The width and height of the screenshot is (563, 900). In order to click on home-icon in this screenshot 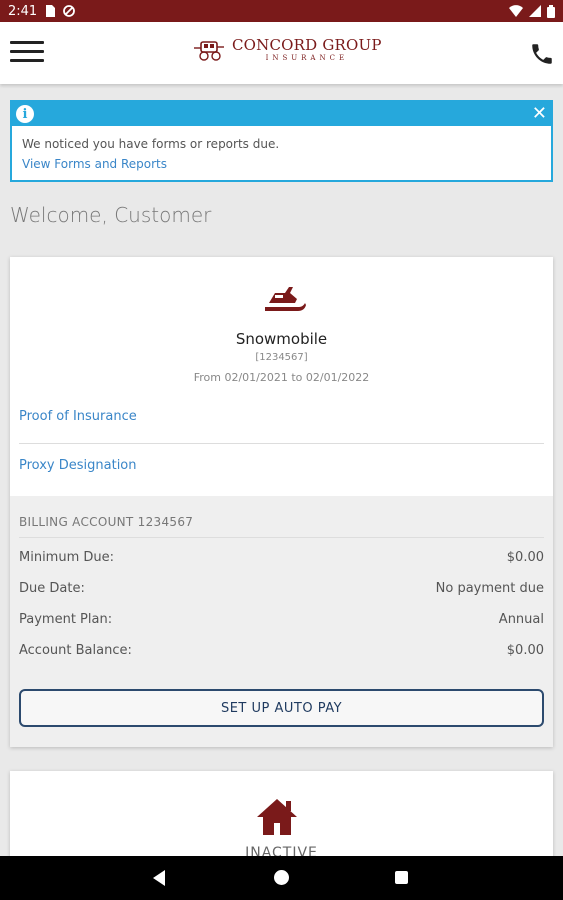, I will do `click(281, 877)`.